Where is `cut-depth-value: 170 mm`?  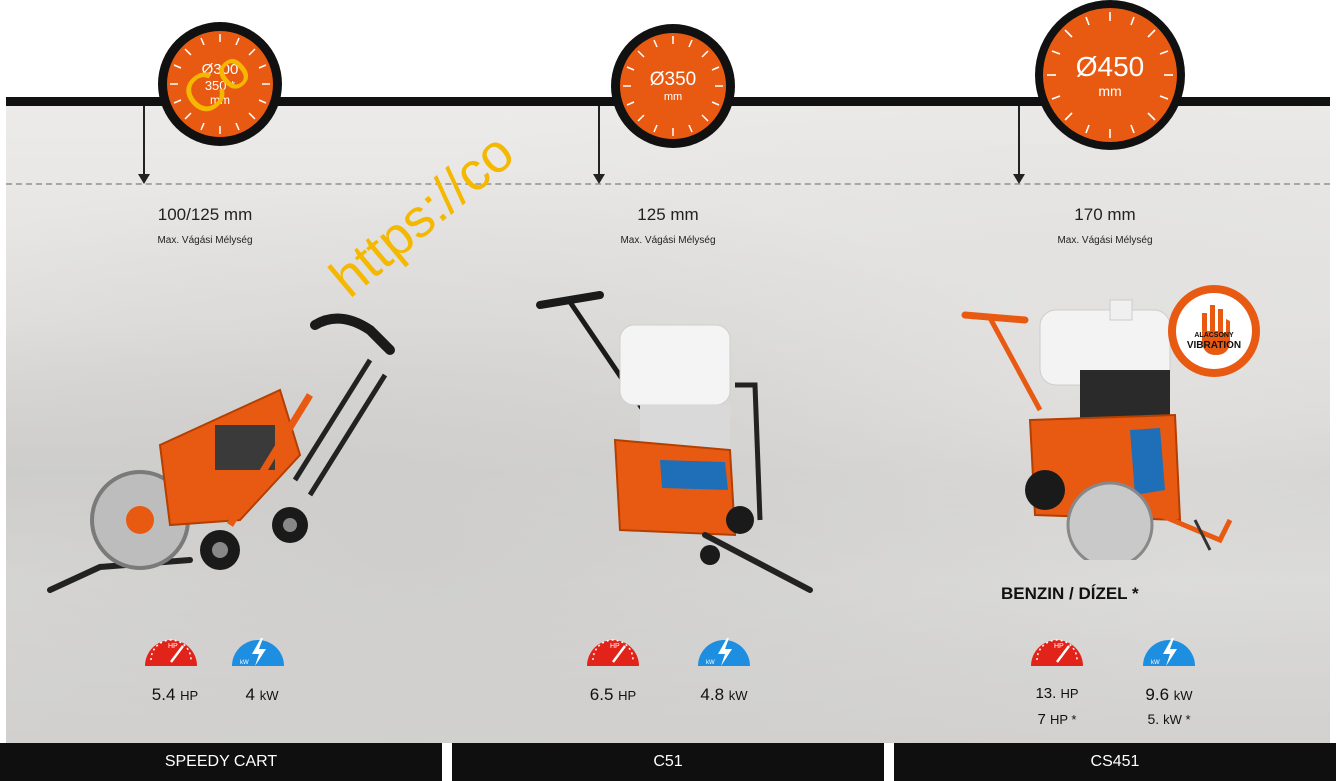 cut-depth-value: 170 mm is located at coordinates (1105, 214).